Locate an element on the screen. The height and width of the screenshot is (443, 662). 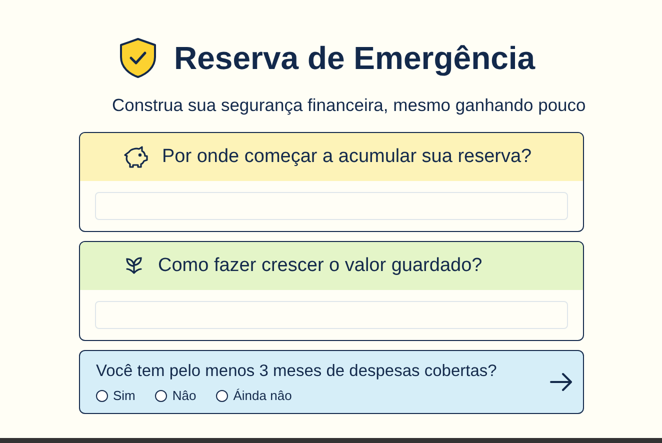
shield-check-icon is located at coordinates (138, 58).